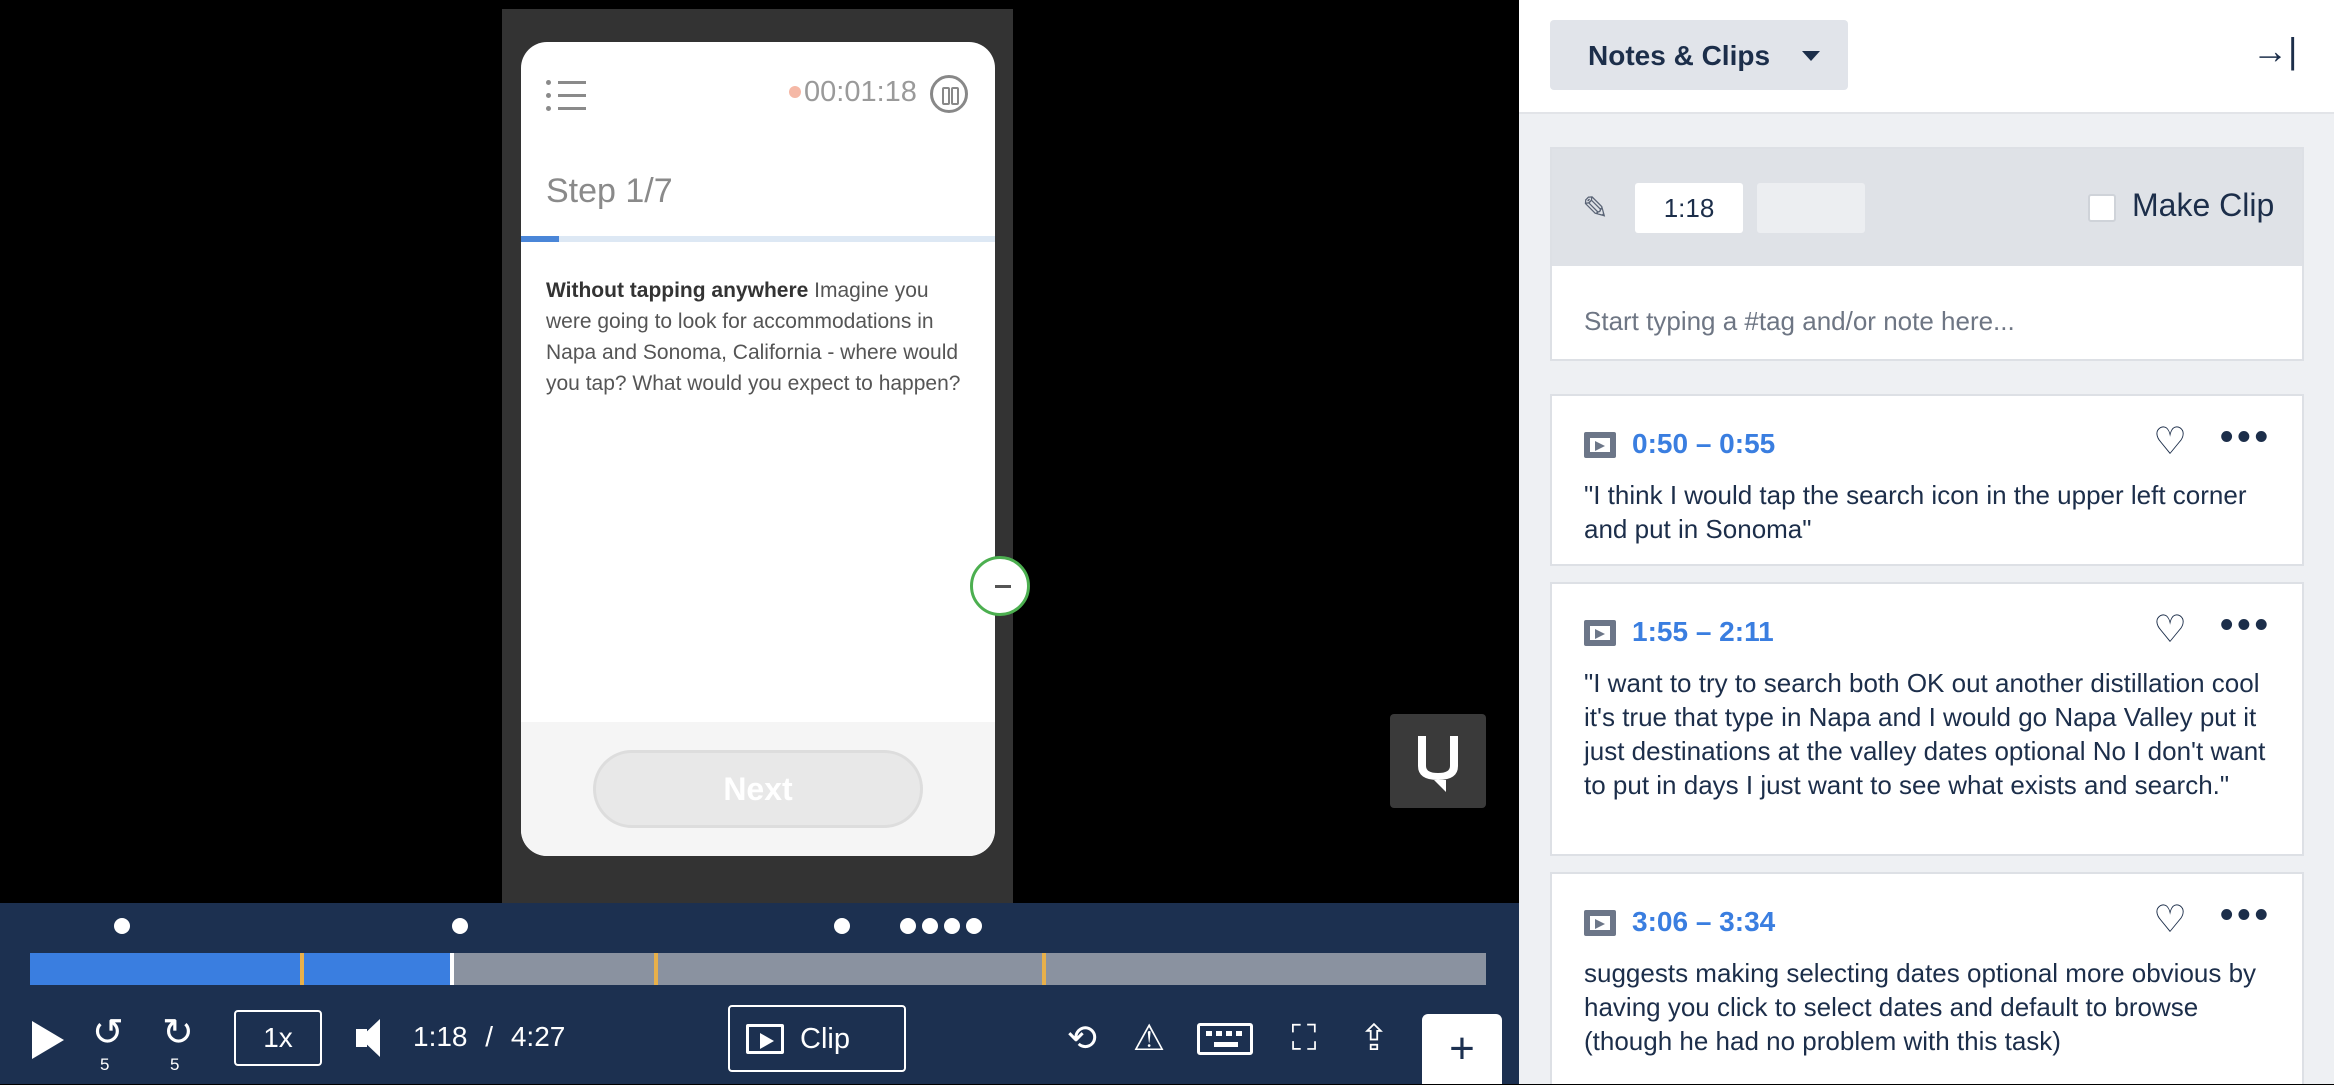 The width and height of the screenshot is (2334, 1085). I want to click on step-progress-fill, so click(540, 239).